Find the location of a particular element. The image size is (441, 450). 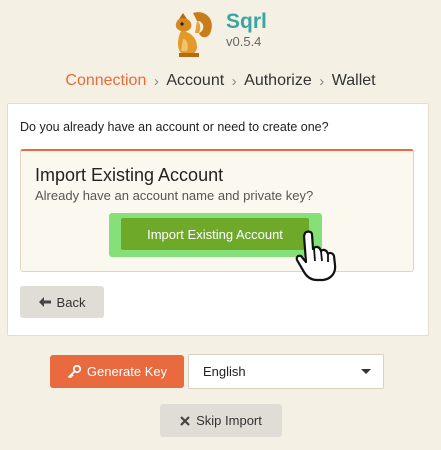

skip-import-button: Skip Import is located at coordinates (221, 420).